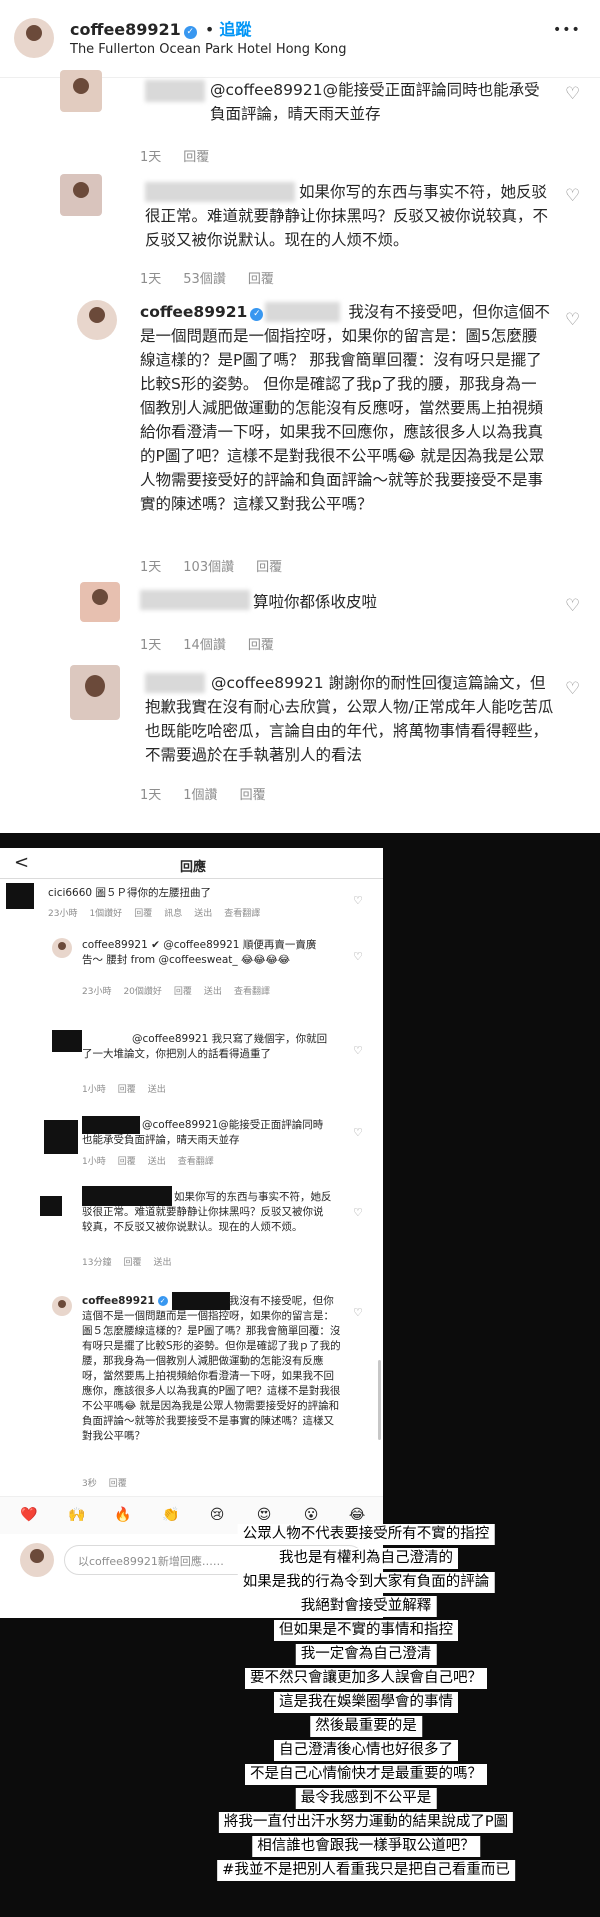  What do you see at coordinates (123, 1515) in the screenshot?
I see `emoji-fire: 🔥` at bounding box center [123, 1515].